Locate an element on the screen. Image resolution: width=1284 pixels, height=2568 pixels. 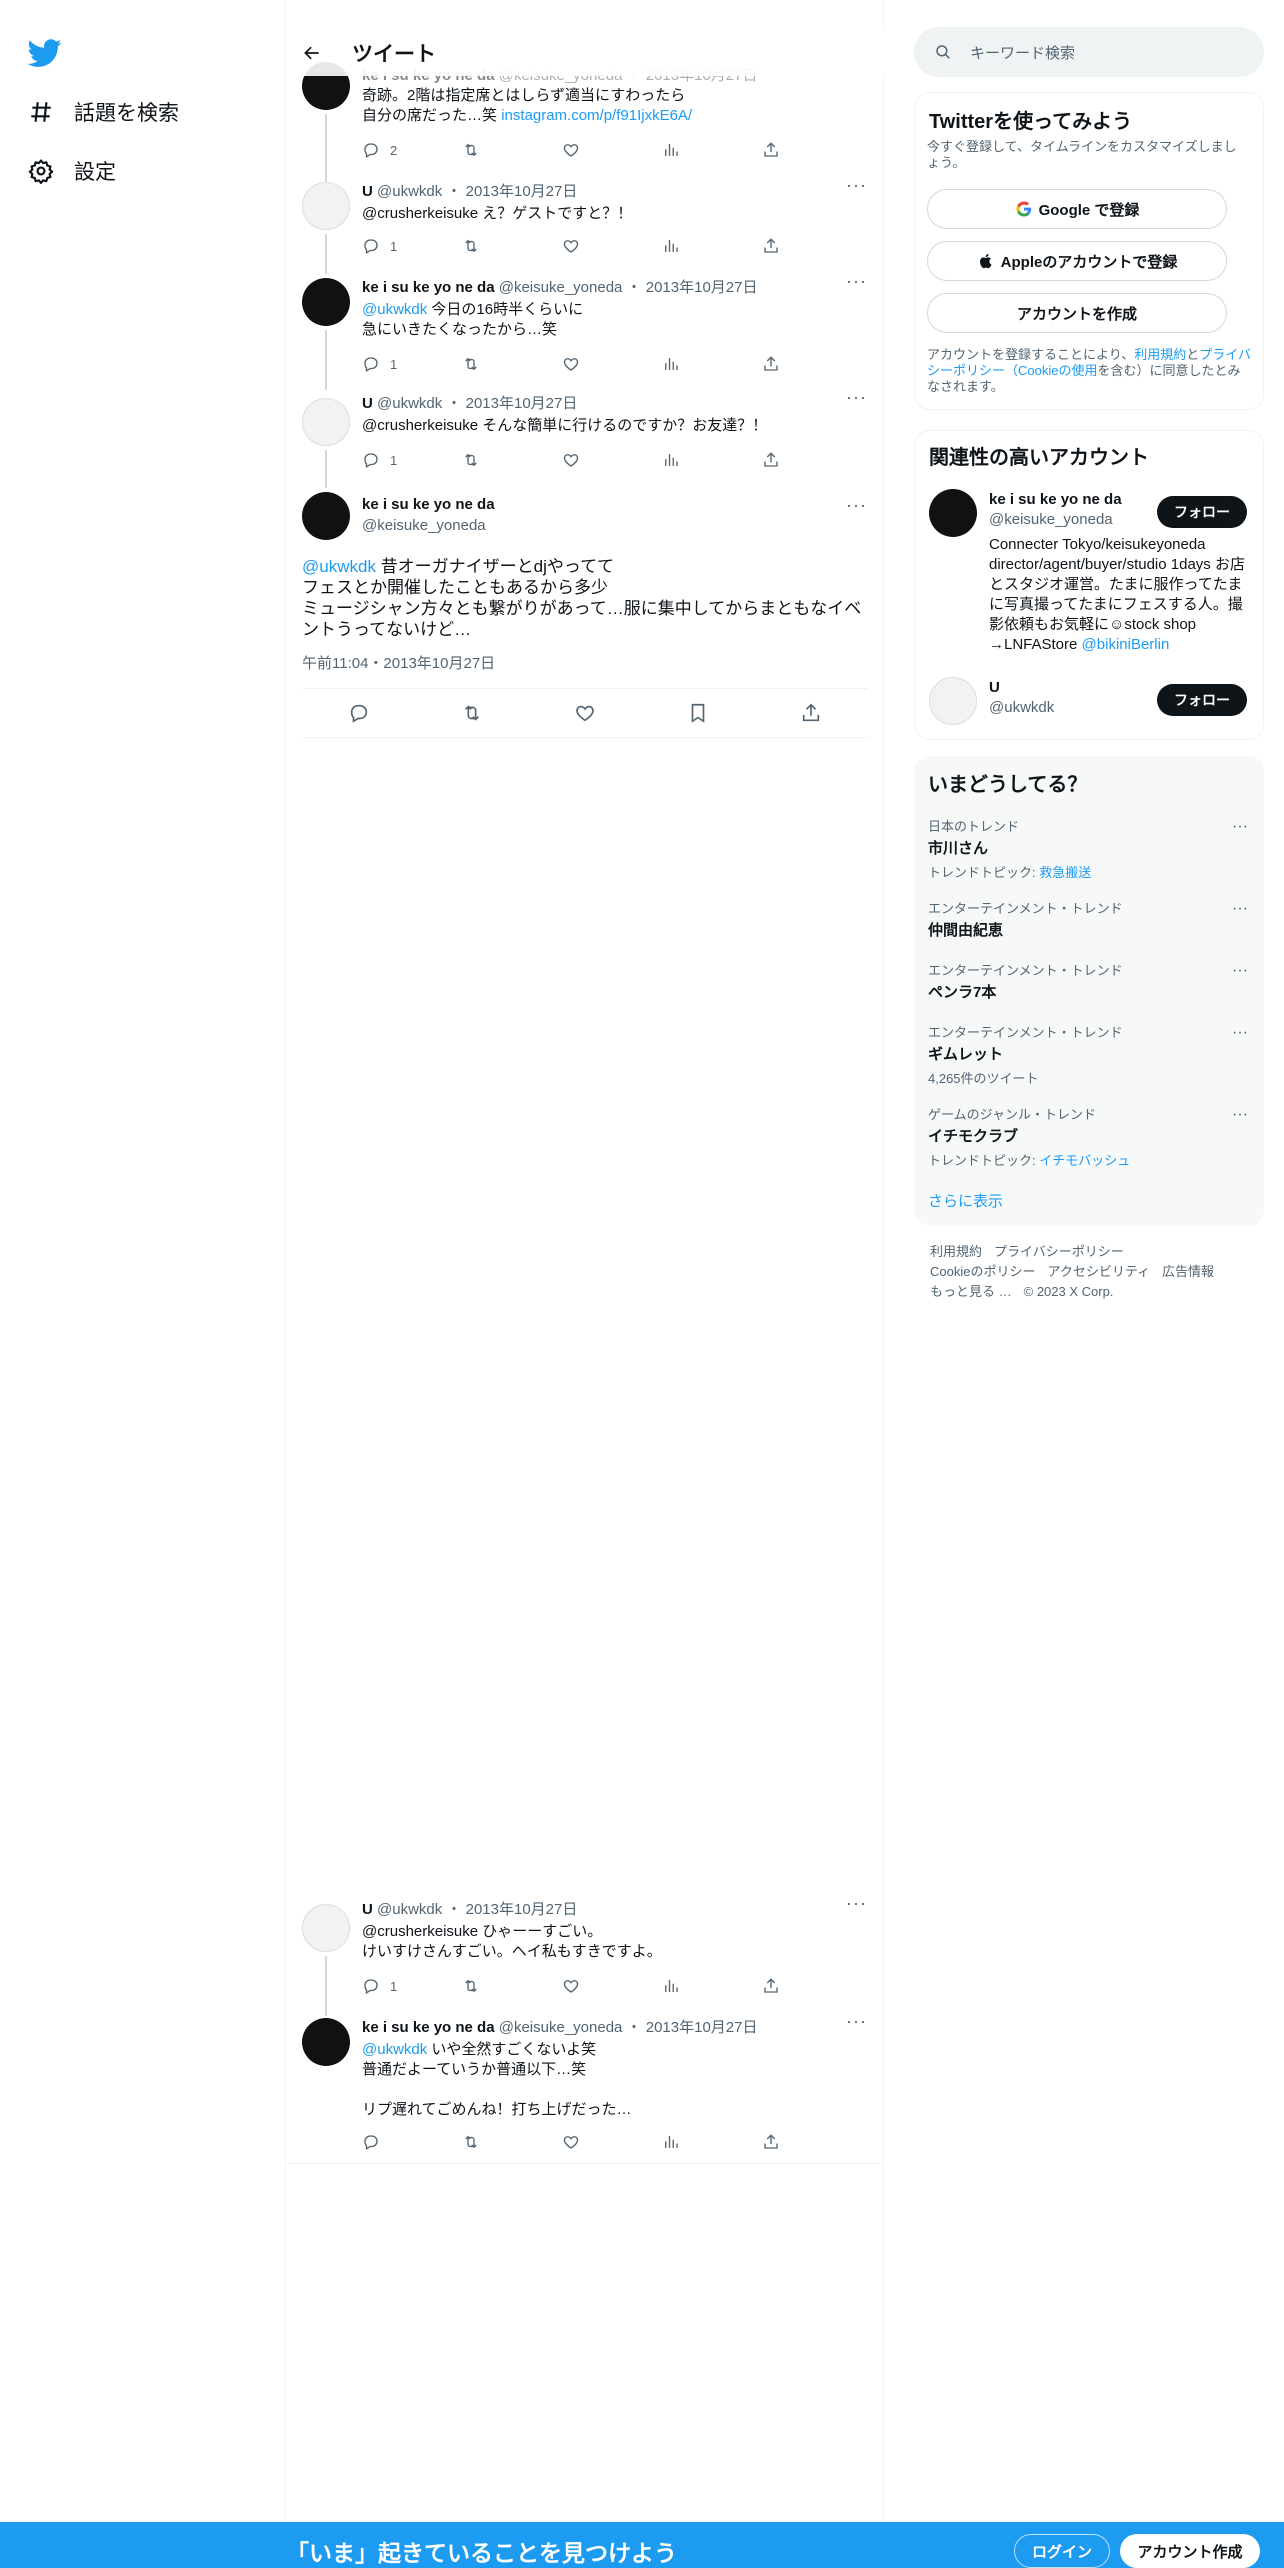
footer-accessibility-link: アクセシビリティ is located at coordinates (1098, 1271).